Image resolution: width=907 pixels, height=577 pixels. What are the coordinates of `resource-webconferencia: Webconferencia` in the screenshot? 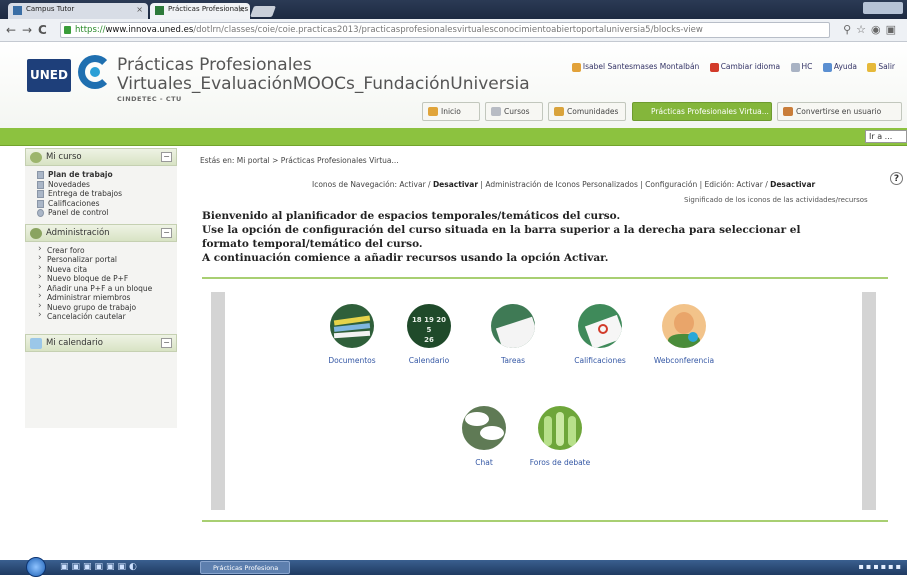 It's located at (684, 334).